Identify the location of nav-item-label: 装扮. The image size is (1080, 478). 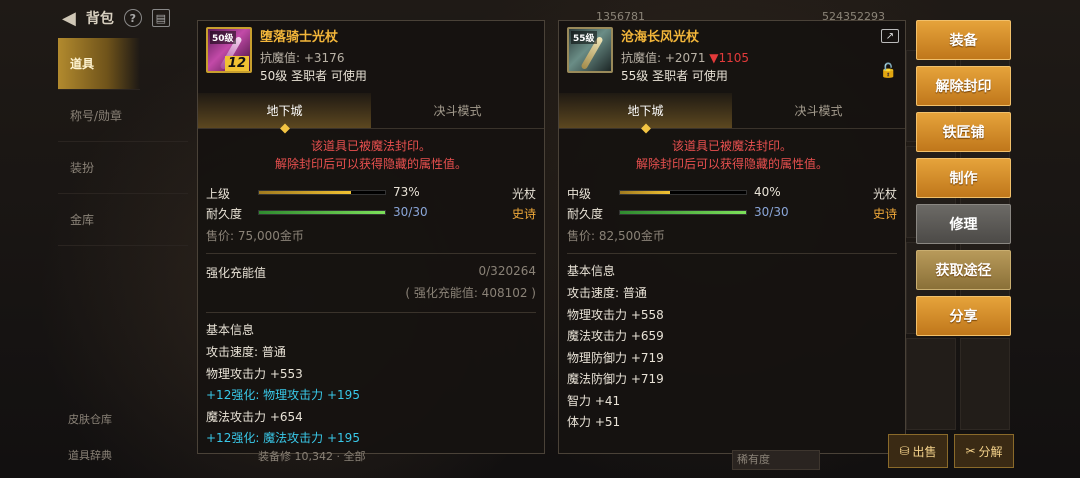
(82, 168).